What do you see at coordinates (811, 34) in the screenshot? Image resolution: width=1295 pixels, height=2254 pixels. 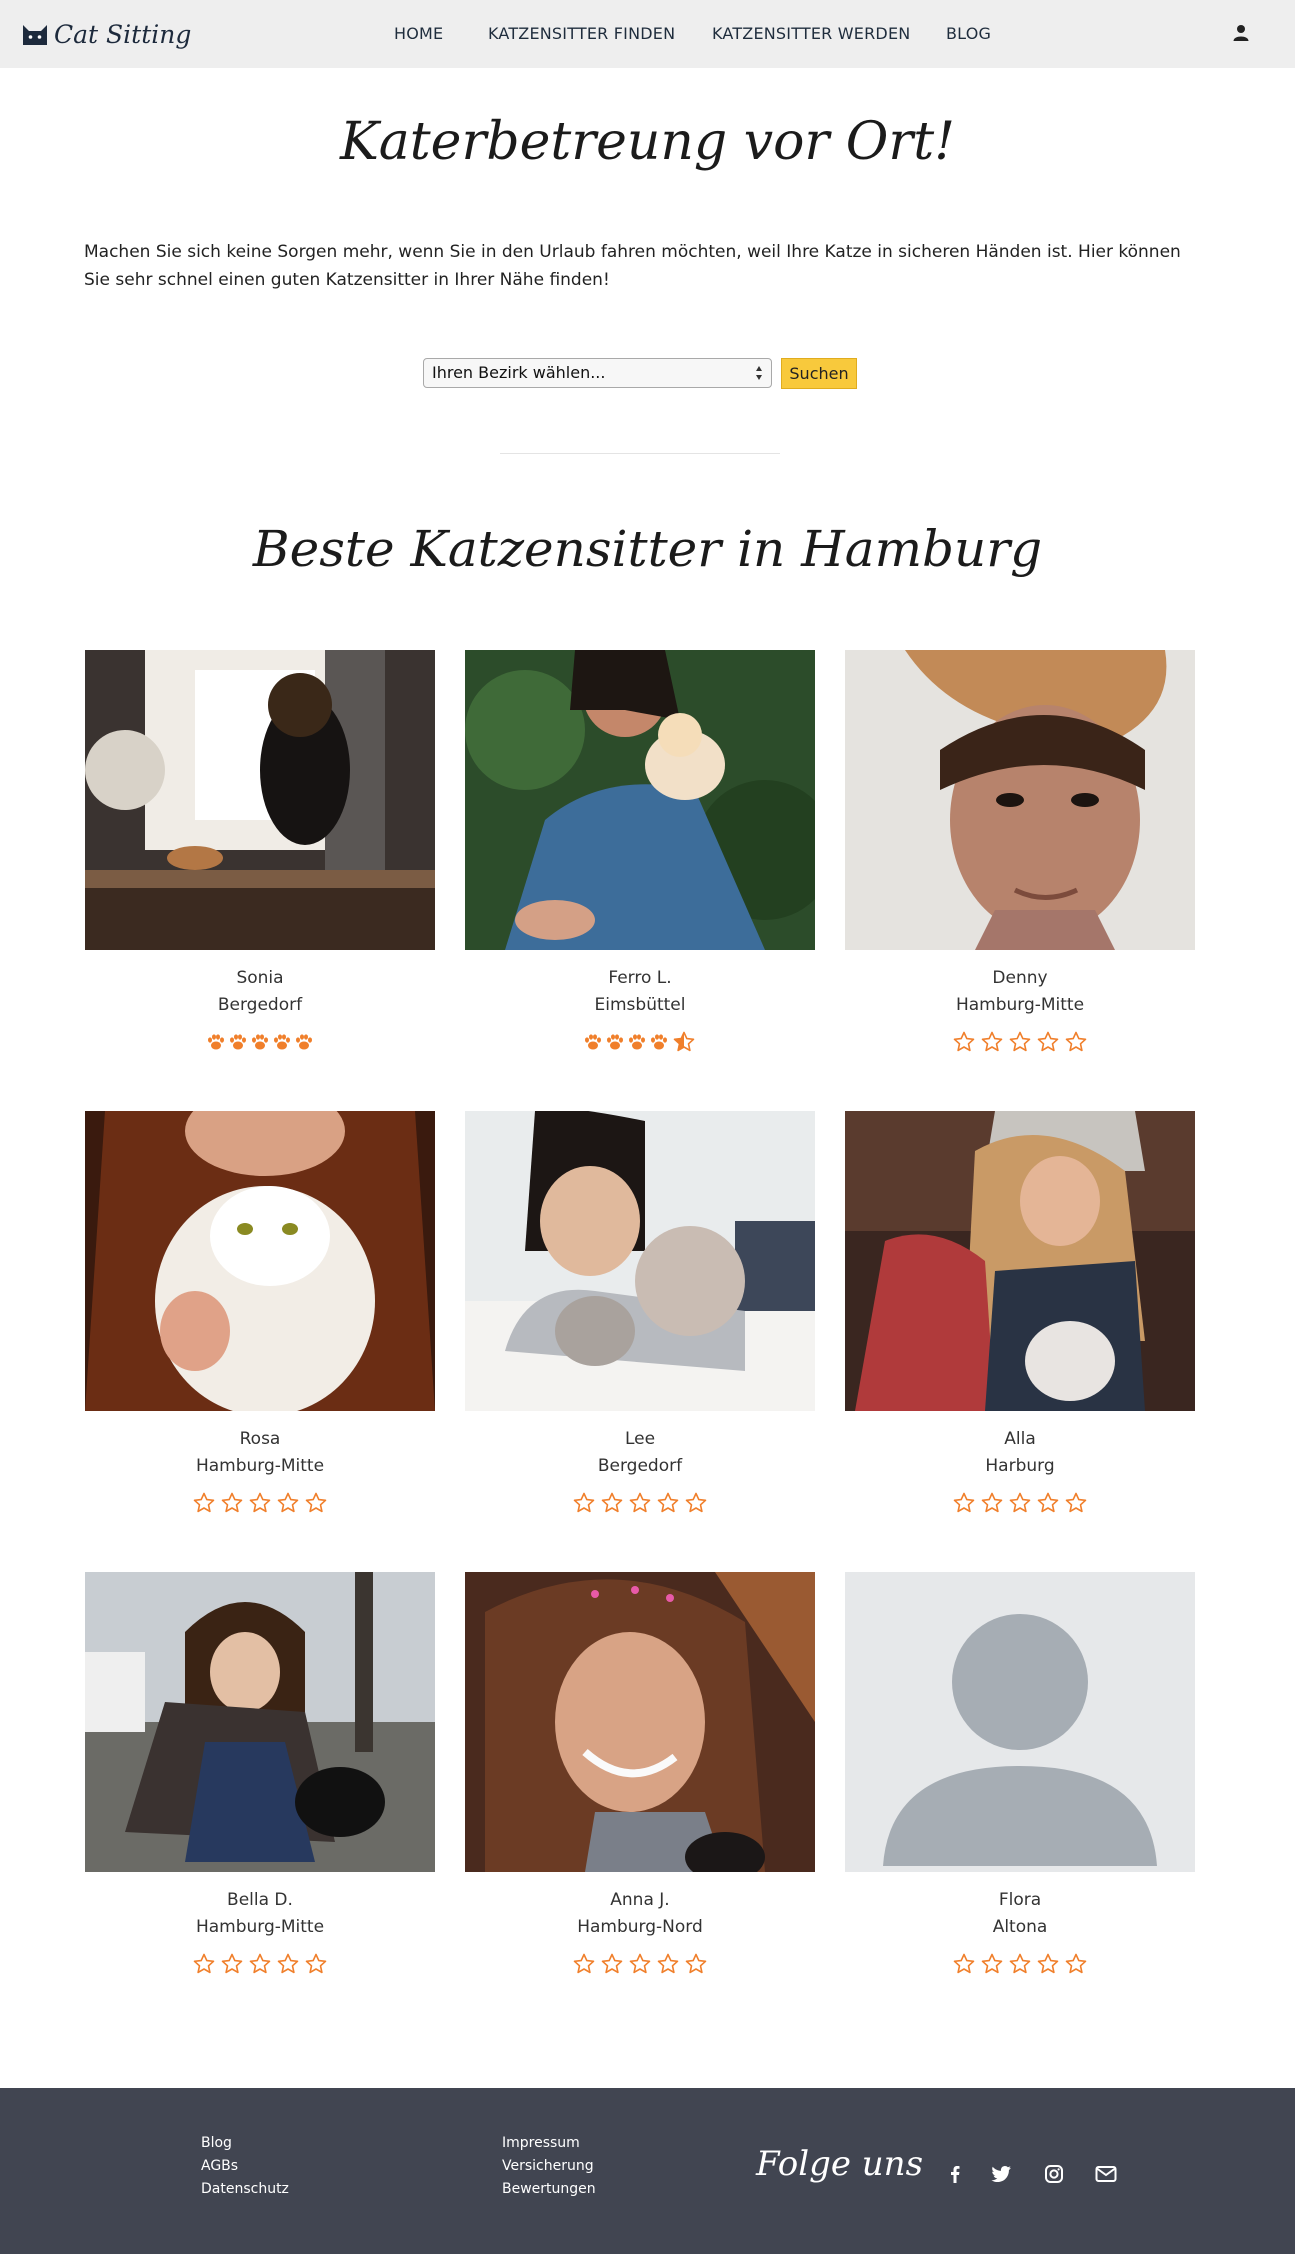 I see `nav-become-sitter: KATZENSITTER WERDEN` at bounding box center [811, 34].